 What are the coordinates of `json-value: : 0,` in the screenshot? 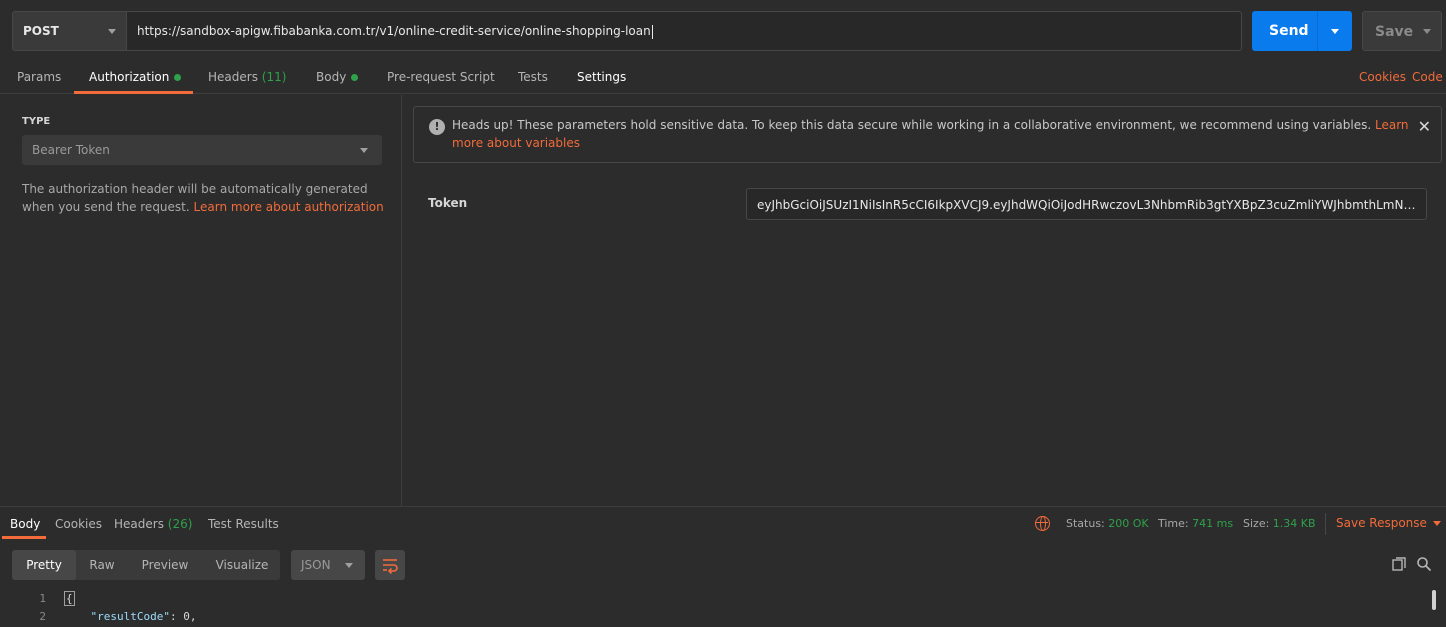 It's located at (183, 616).